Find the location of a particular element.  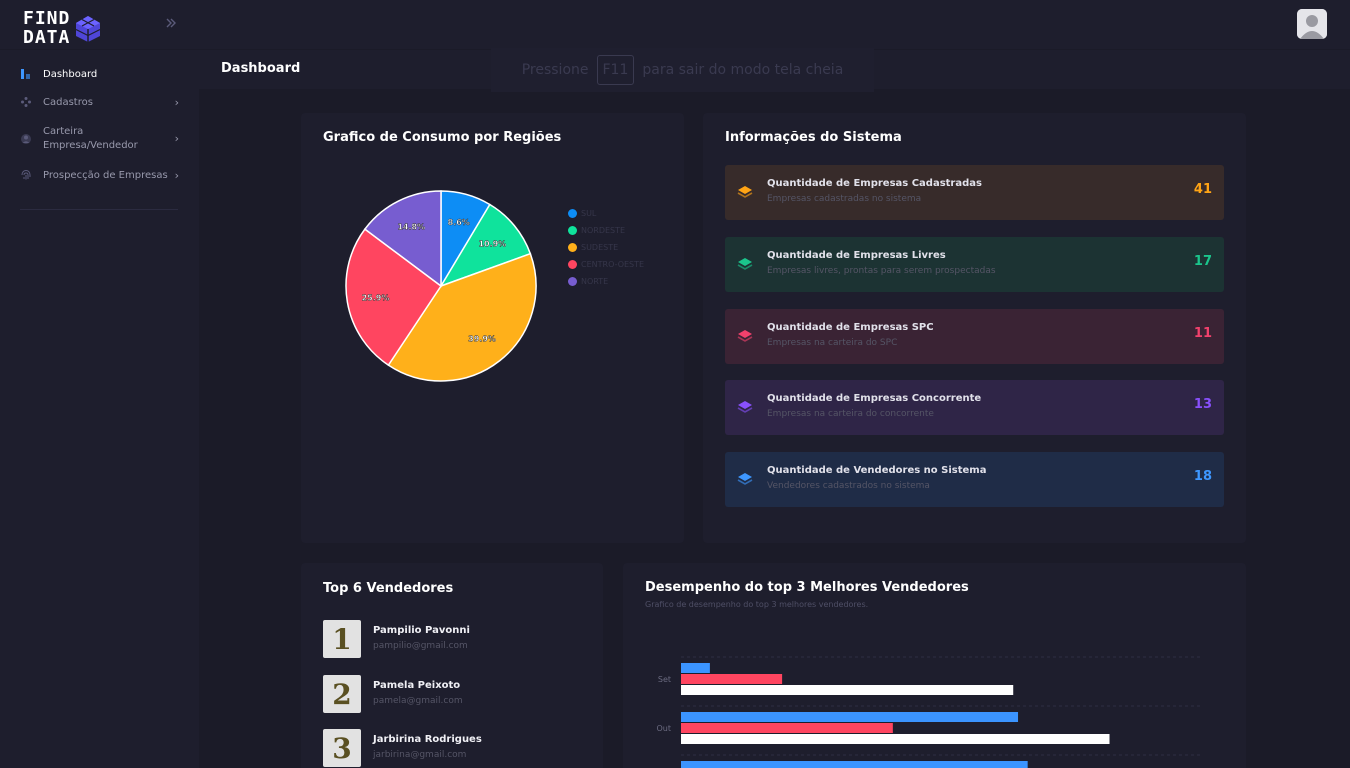

bar-category-label: Set is located at coordinates (664, 679).